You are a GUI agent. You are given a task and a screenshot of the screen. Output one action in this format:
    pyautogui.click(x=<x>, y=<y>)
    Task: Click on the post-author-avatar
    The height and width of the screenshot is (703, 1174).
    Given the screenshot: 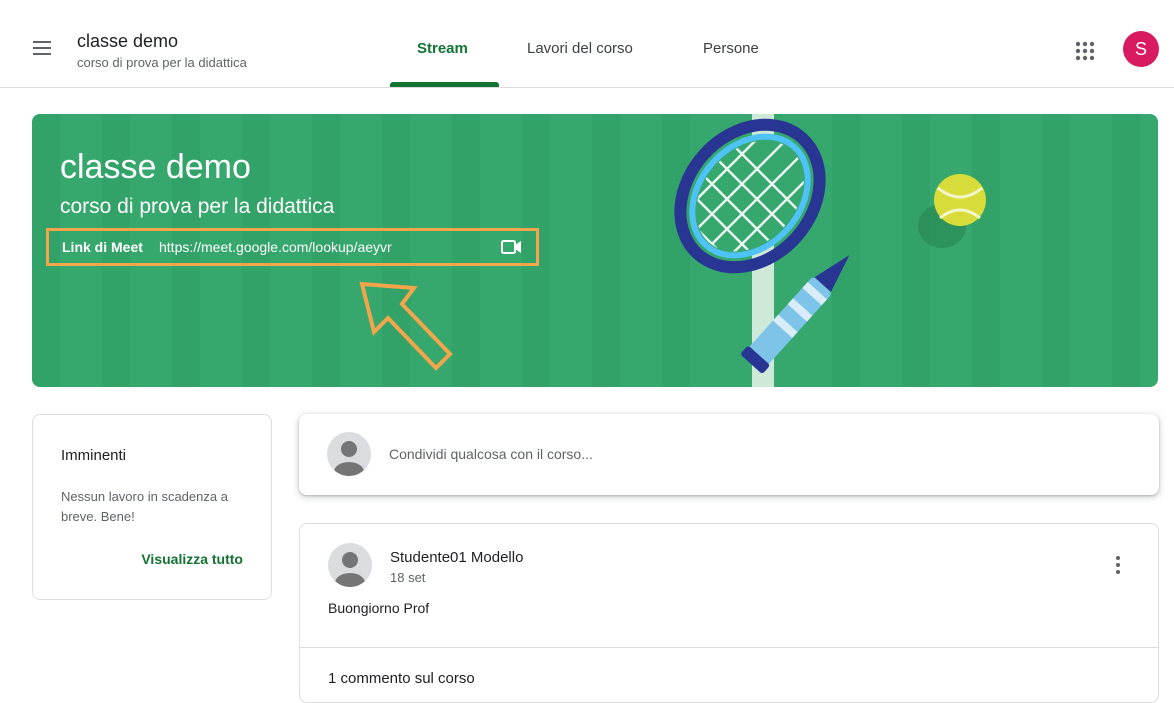 What is the action you would take?
    pyautogui.click(x=350, y=565)
    